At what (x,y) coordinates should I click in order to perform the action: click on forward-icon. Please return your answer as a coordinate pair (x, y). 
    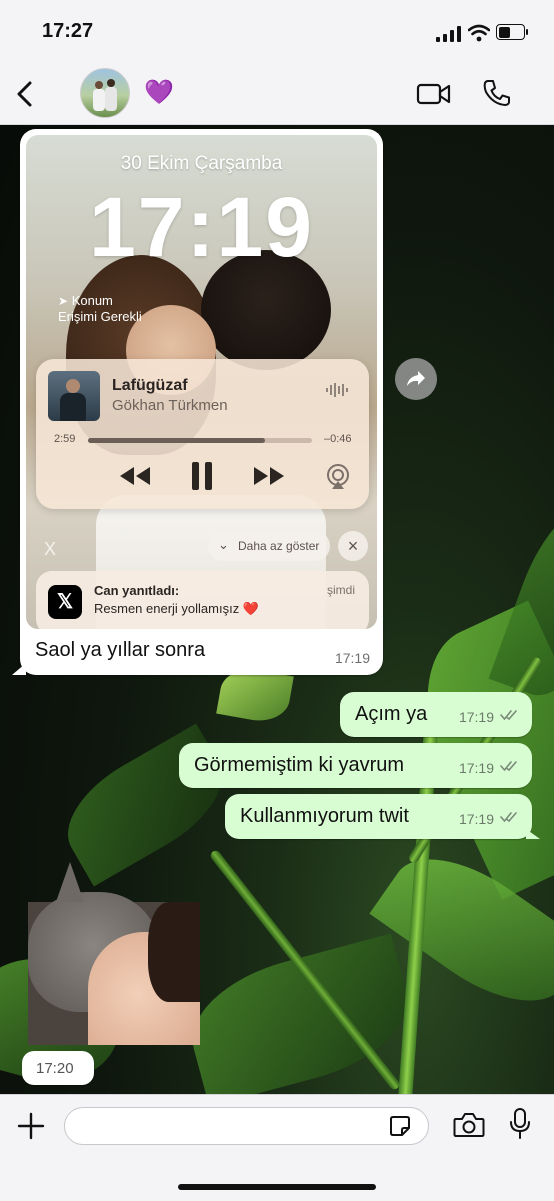
    Looking at the image, I should click on (416, 378).